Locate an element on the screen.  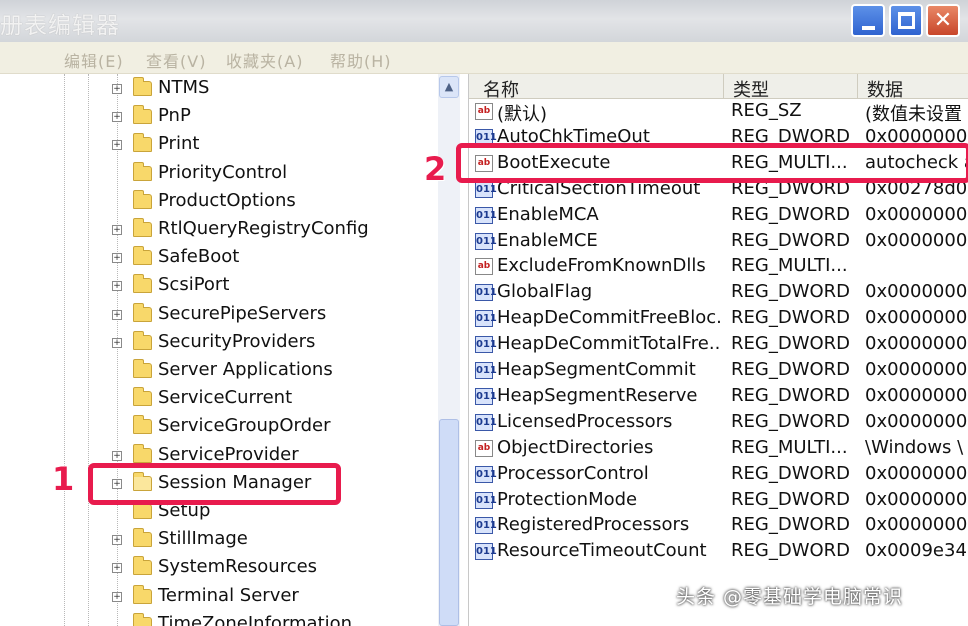
value-type: REG_SZ is located at coordinates (766, 110).